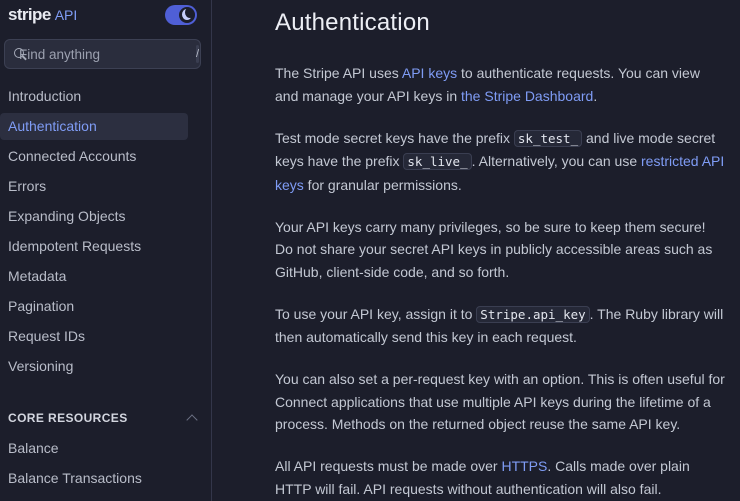 The height and width of the screenshot is (501, 740). I want to click on sidebar-item-versioning: Versioning, so click(94, 366).